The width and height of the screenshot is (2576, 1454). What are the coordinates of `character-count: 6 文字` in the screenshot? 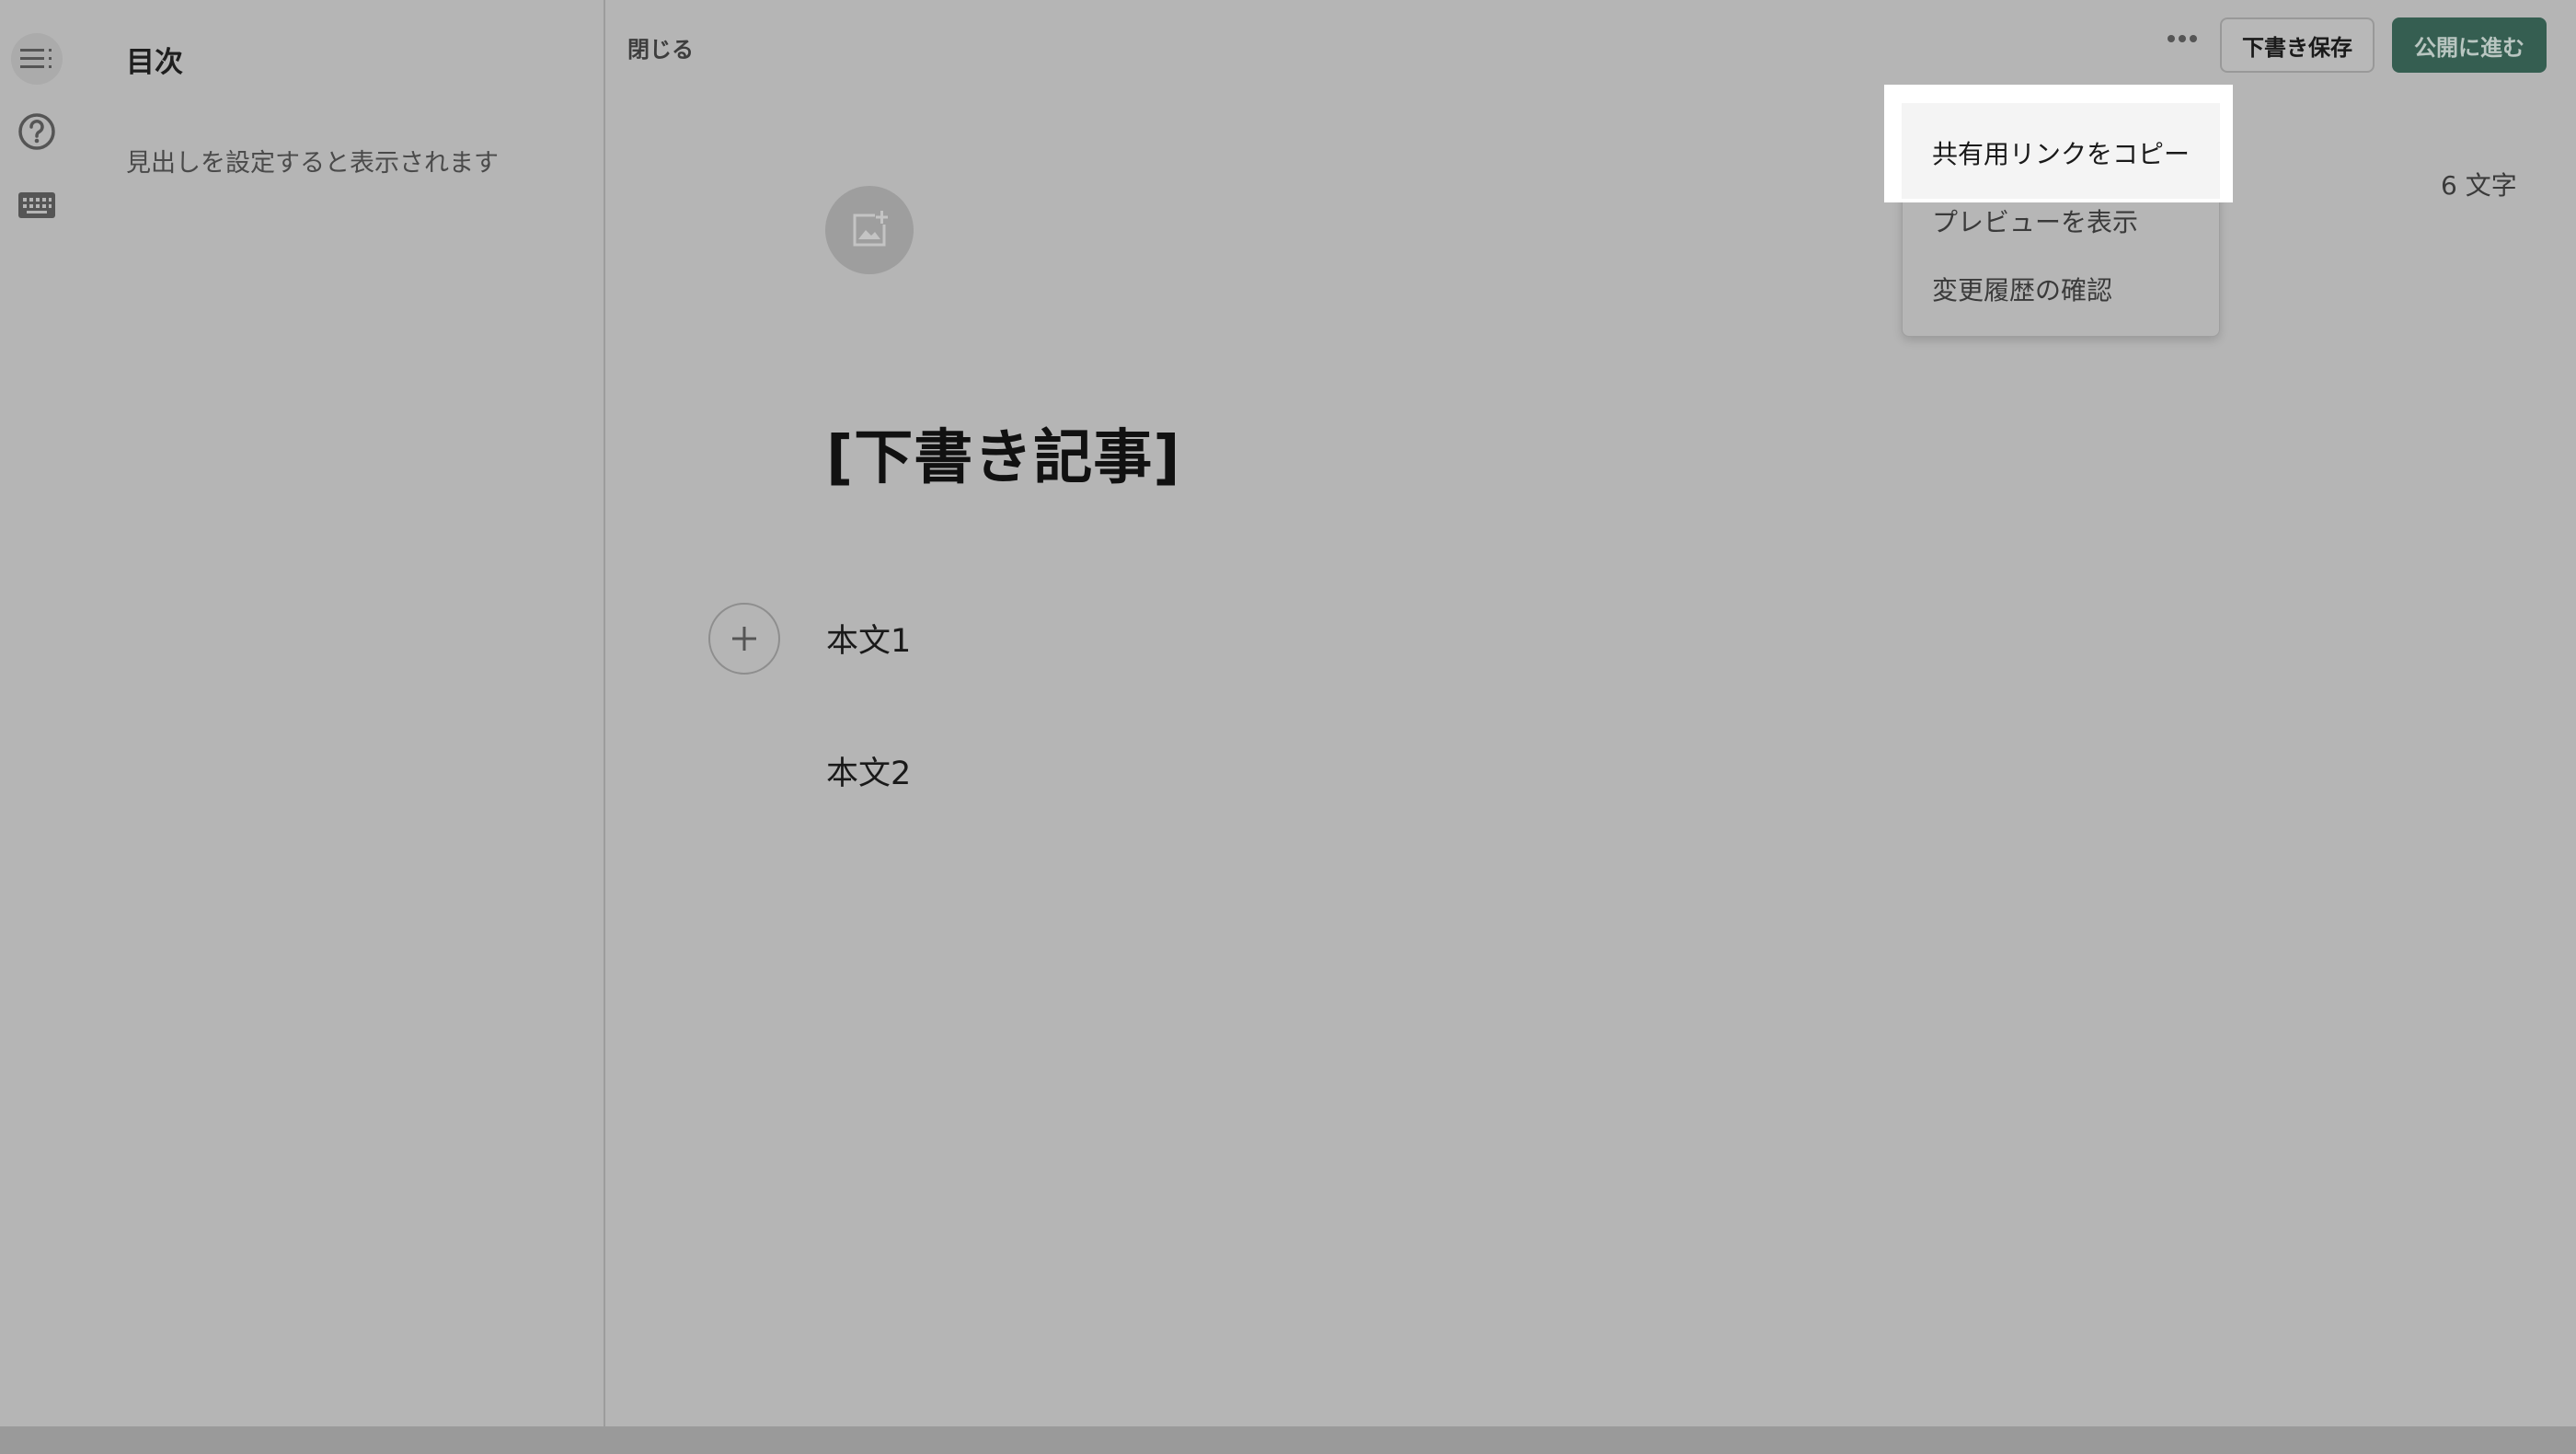 It's located at (2479, 185).